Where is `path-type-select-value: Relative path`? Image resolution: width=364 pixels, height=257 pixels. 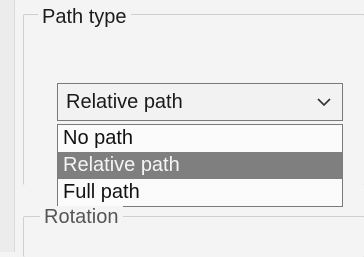
path-type-select-value: Relative path is located at coordinates (124, 102).